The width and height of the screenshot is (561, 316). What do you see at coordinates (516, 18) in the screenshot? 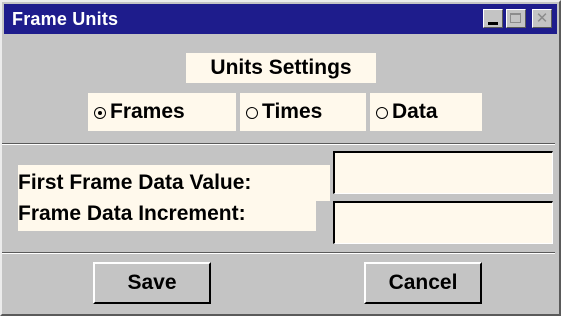
I see `maximize-icon` at bounding box center [516, 18].